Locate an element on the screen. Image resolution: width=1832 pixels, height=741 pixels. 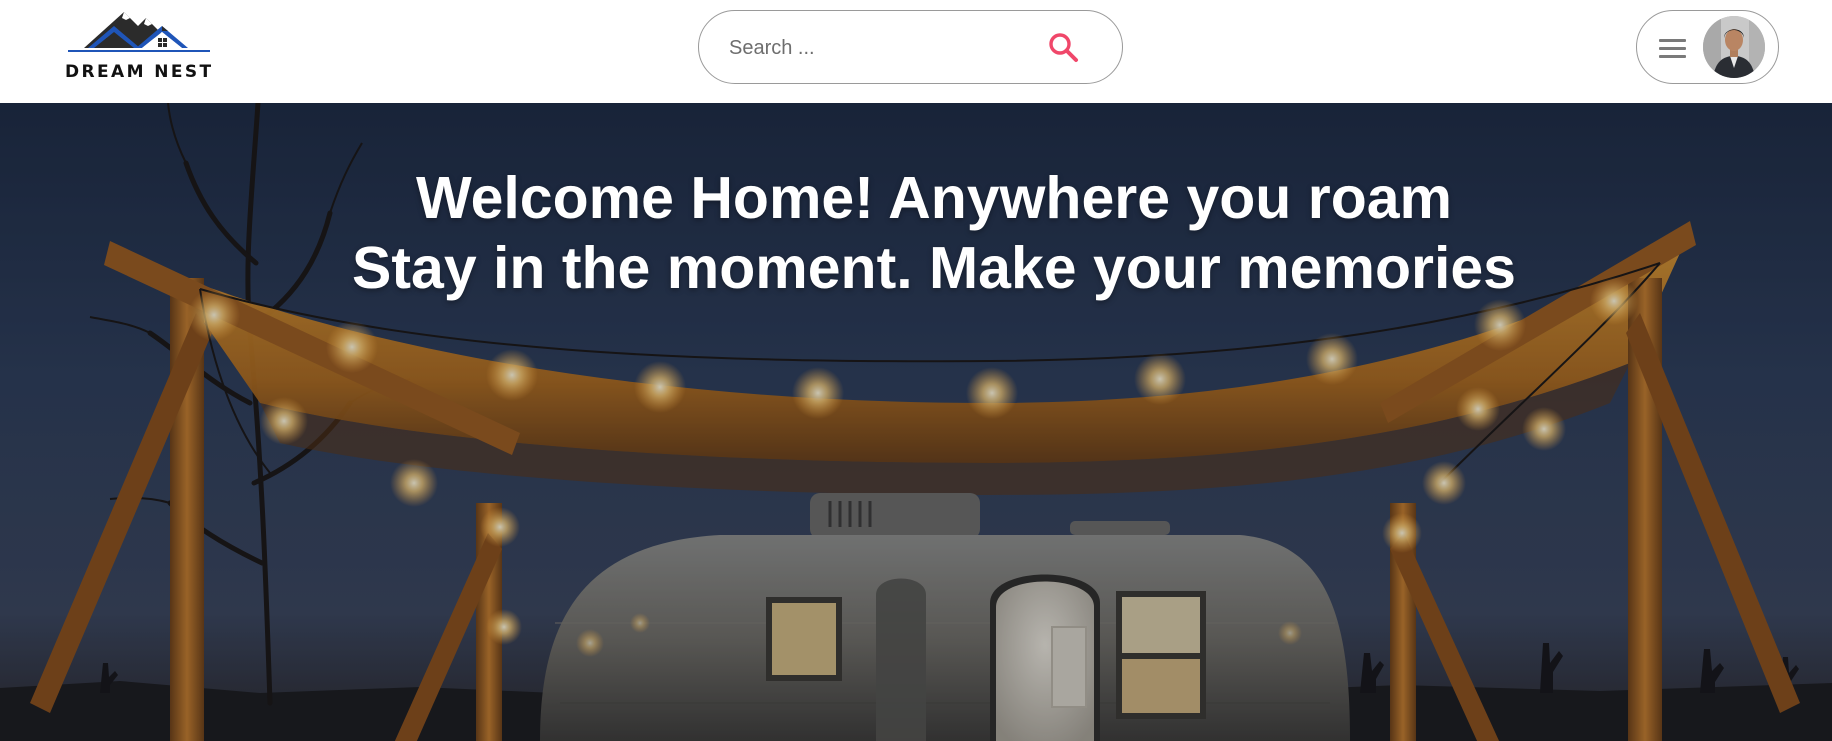
user-menu-button is located at coordinates (1707, 47).